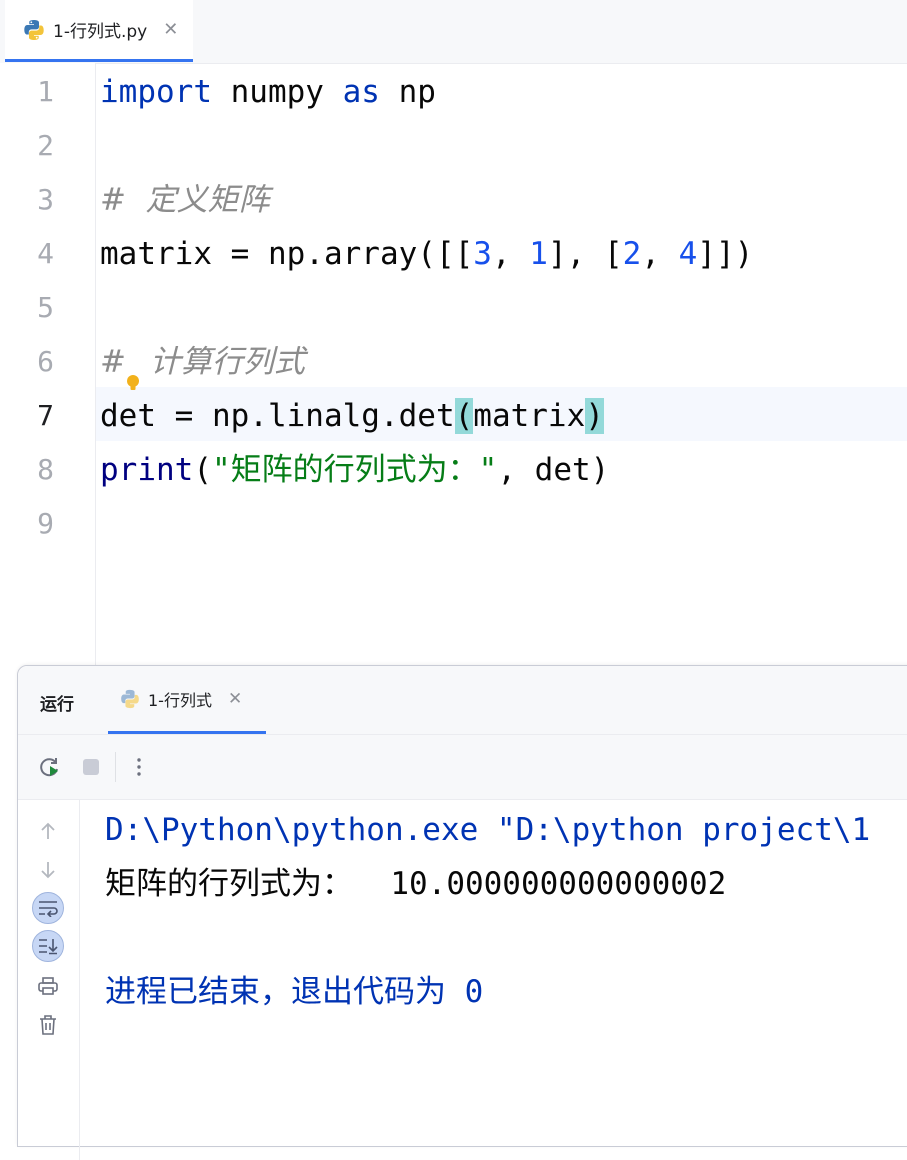 This screenshot has width=907, height=1160. I want to click on scroll-up-icon, so click(48, 831).